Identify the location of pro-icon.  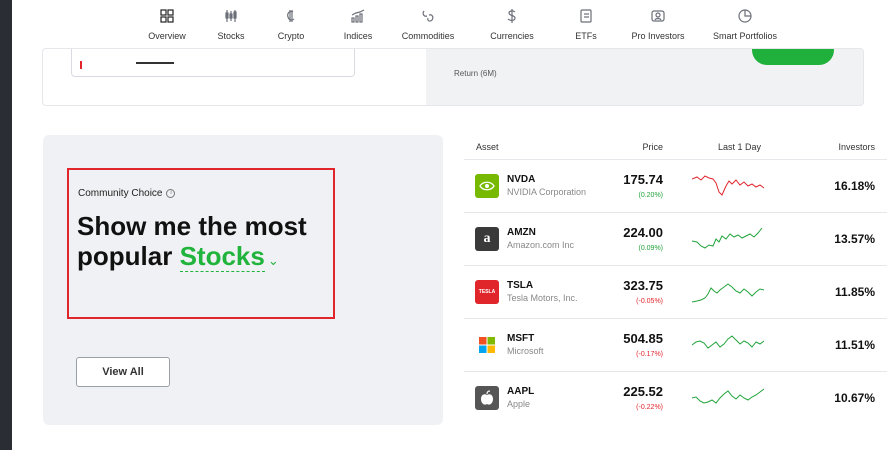
(658, 16).